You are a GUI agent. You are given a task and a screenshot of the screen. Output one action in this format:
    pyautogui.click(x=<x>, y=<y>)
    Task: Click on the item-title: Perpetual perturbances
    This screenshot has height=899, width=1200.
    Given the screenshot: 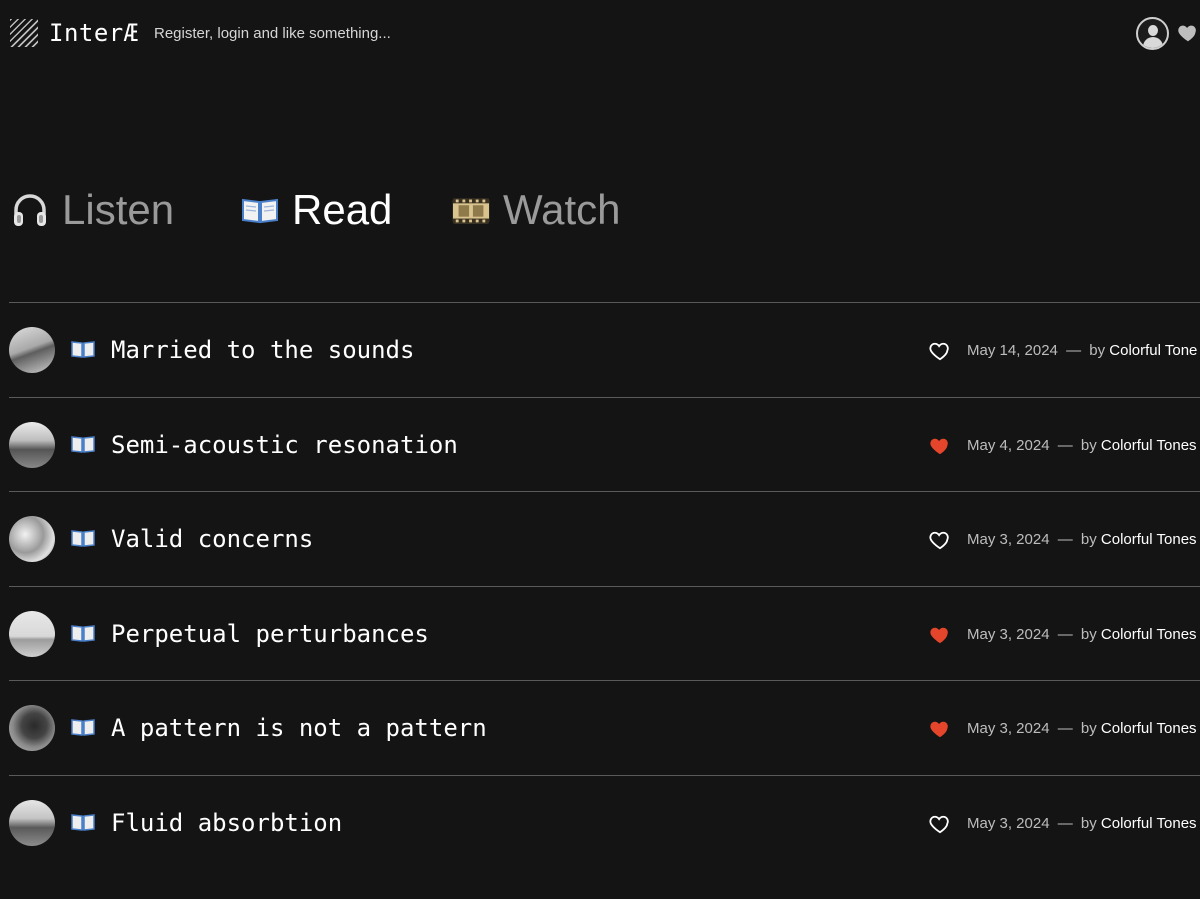 What is the action you would take?
    pyautogui.click(x=270, y=634)
    